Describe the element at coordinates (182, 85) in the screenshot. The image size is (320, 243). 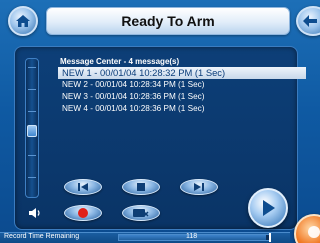
I see `message-item-2: NEW 2 - 00/01/04 10:28:34 PM (1 Sec)` at that location.